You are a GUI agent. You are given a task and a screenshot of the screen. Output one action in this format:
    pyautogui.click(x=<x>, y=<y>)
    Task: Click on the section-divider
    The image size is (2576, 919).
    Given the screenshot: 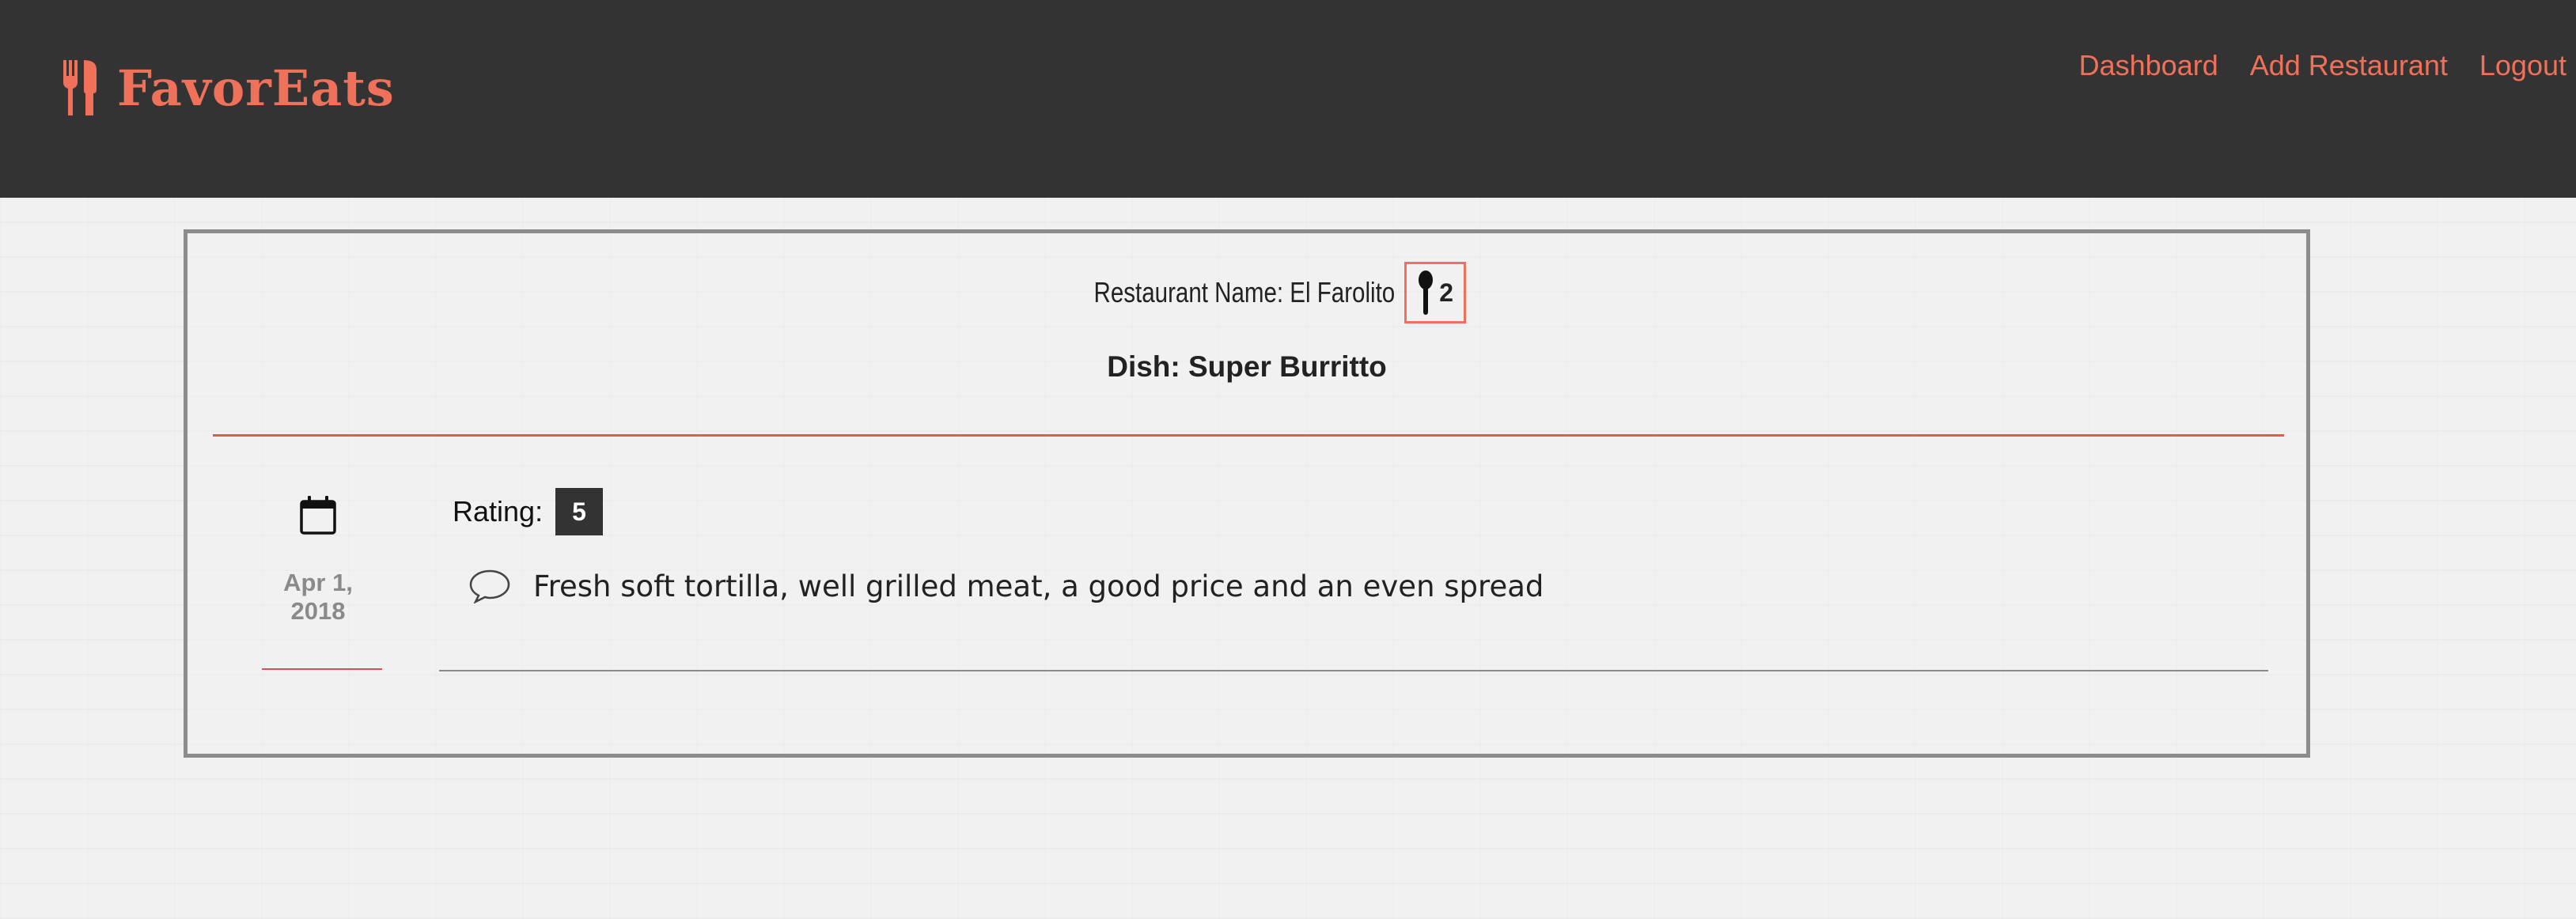 What is the action you would take?
    pyautogui.click(x=1248, y=435)
    